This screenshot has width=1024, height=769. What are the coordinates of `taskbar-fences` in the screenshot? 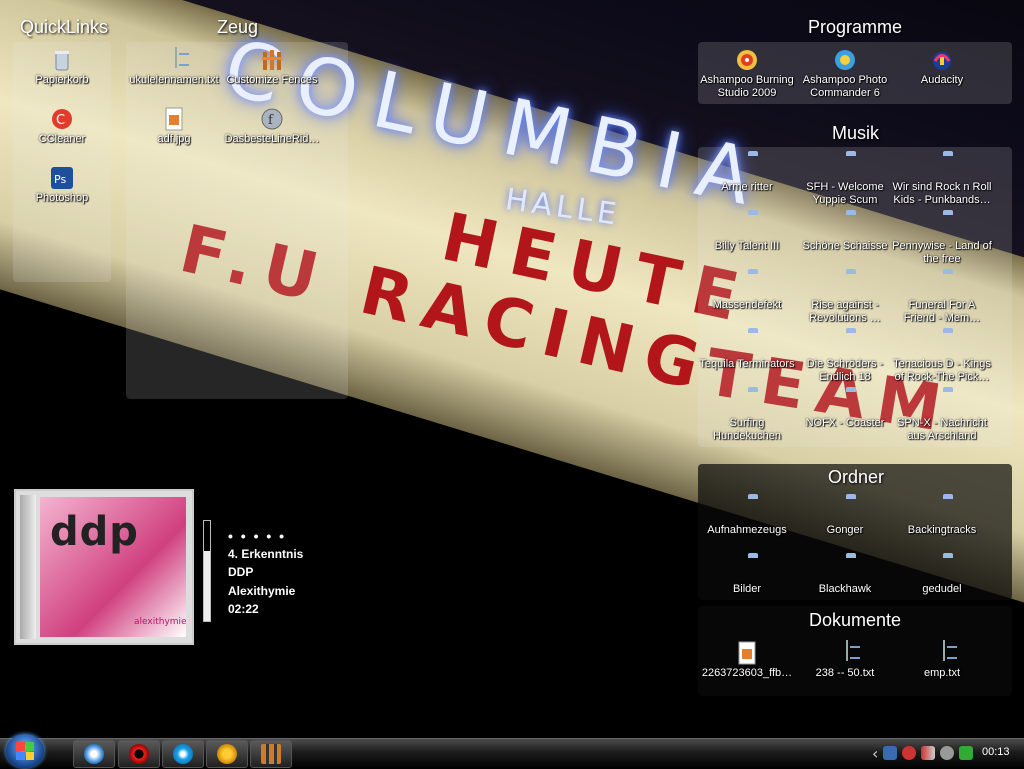 It's located at (271, 754).